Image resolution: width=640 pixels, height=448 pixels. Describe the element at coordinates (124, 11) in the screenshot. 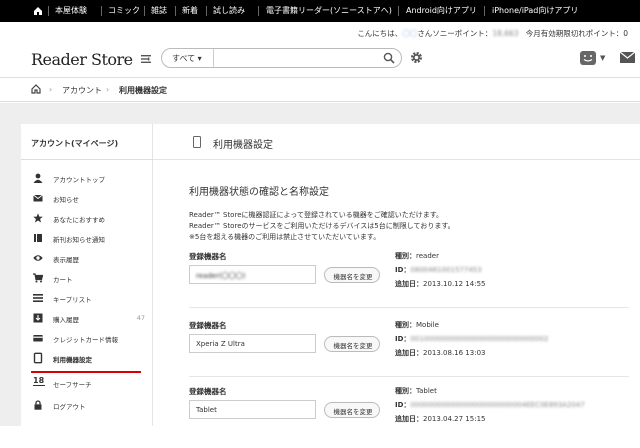

I see `nav-item-comic: コミック` at that location.